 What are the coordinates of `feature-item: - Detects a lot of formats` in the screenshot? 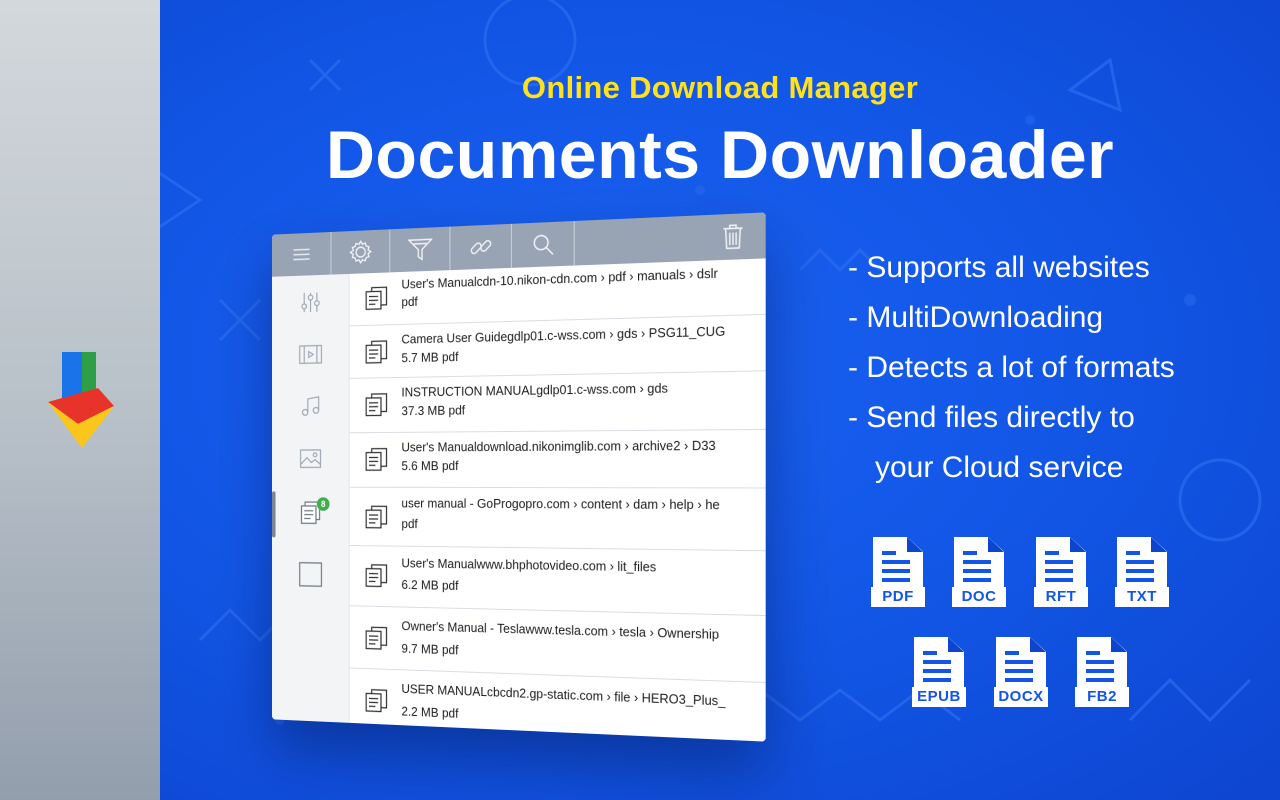 It's located at (1011, 367).